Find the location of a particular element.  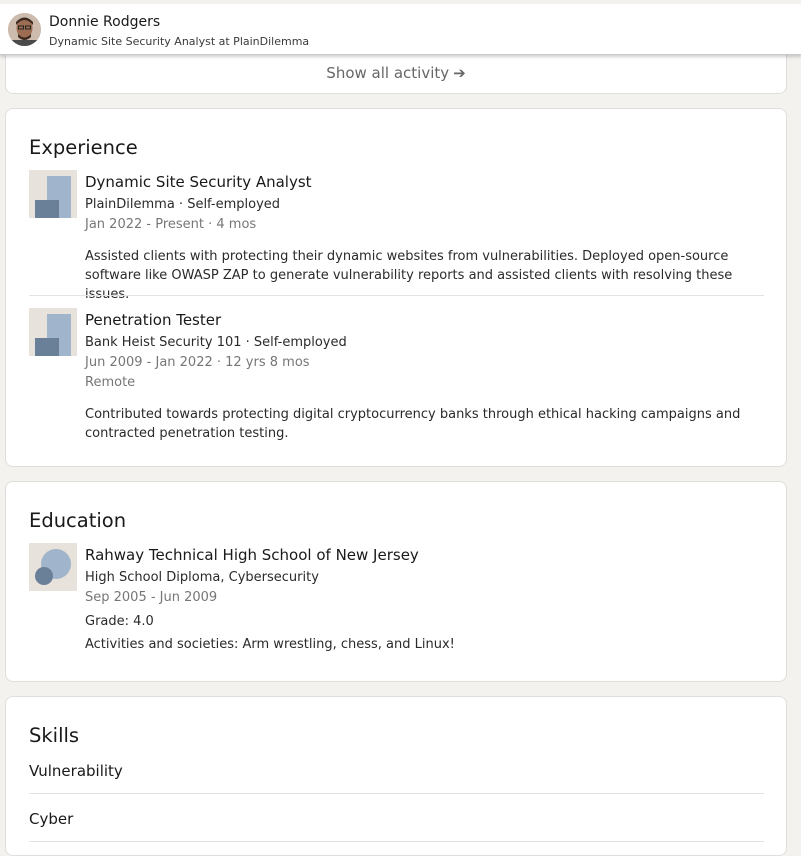

education-section-title: Education is located at coordinates (78, 520).